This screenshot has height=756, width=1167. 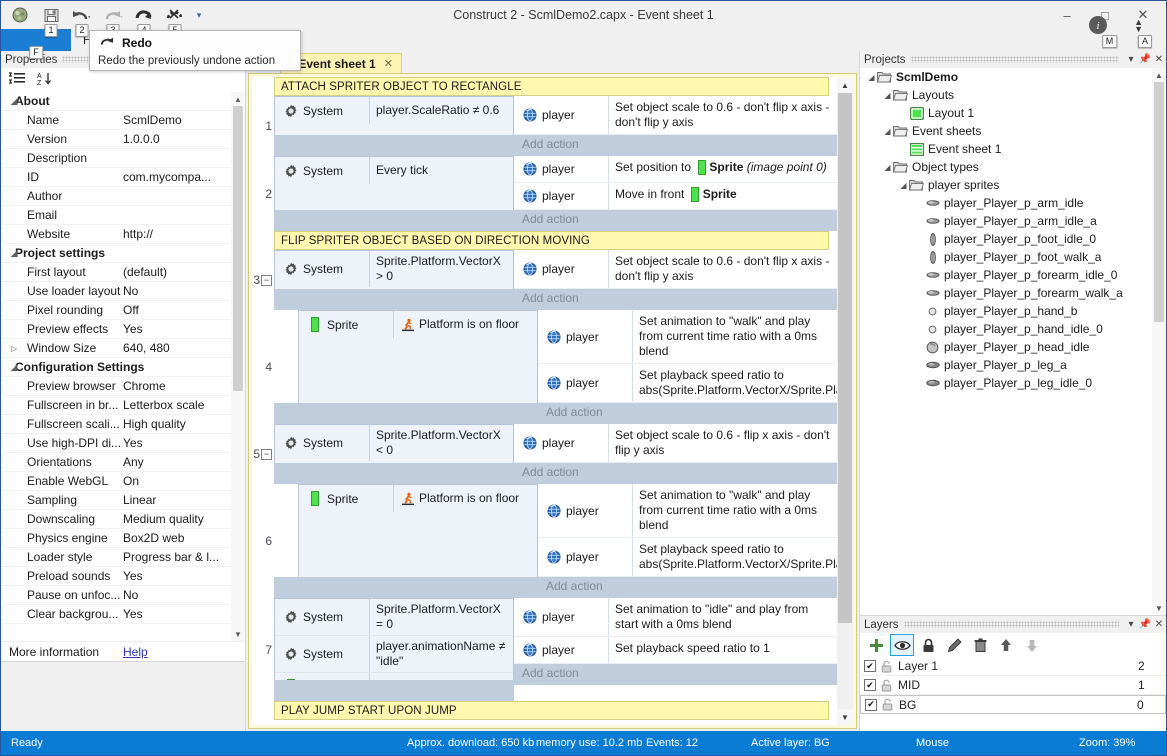 I want to click on property-row: Use loader layout No, so click(x=123, y=291).